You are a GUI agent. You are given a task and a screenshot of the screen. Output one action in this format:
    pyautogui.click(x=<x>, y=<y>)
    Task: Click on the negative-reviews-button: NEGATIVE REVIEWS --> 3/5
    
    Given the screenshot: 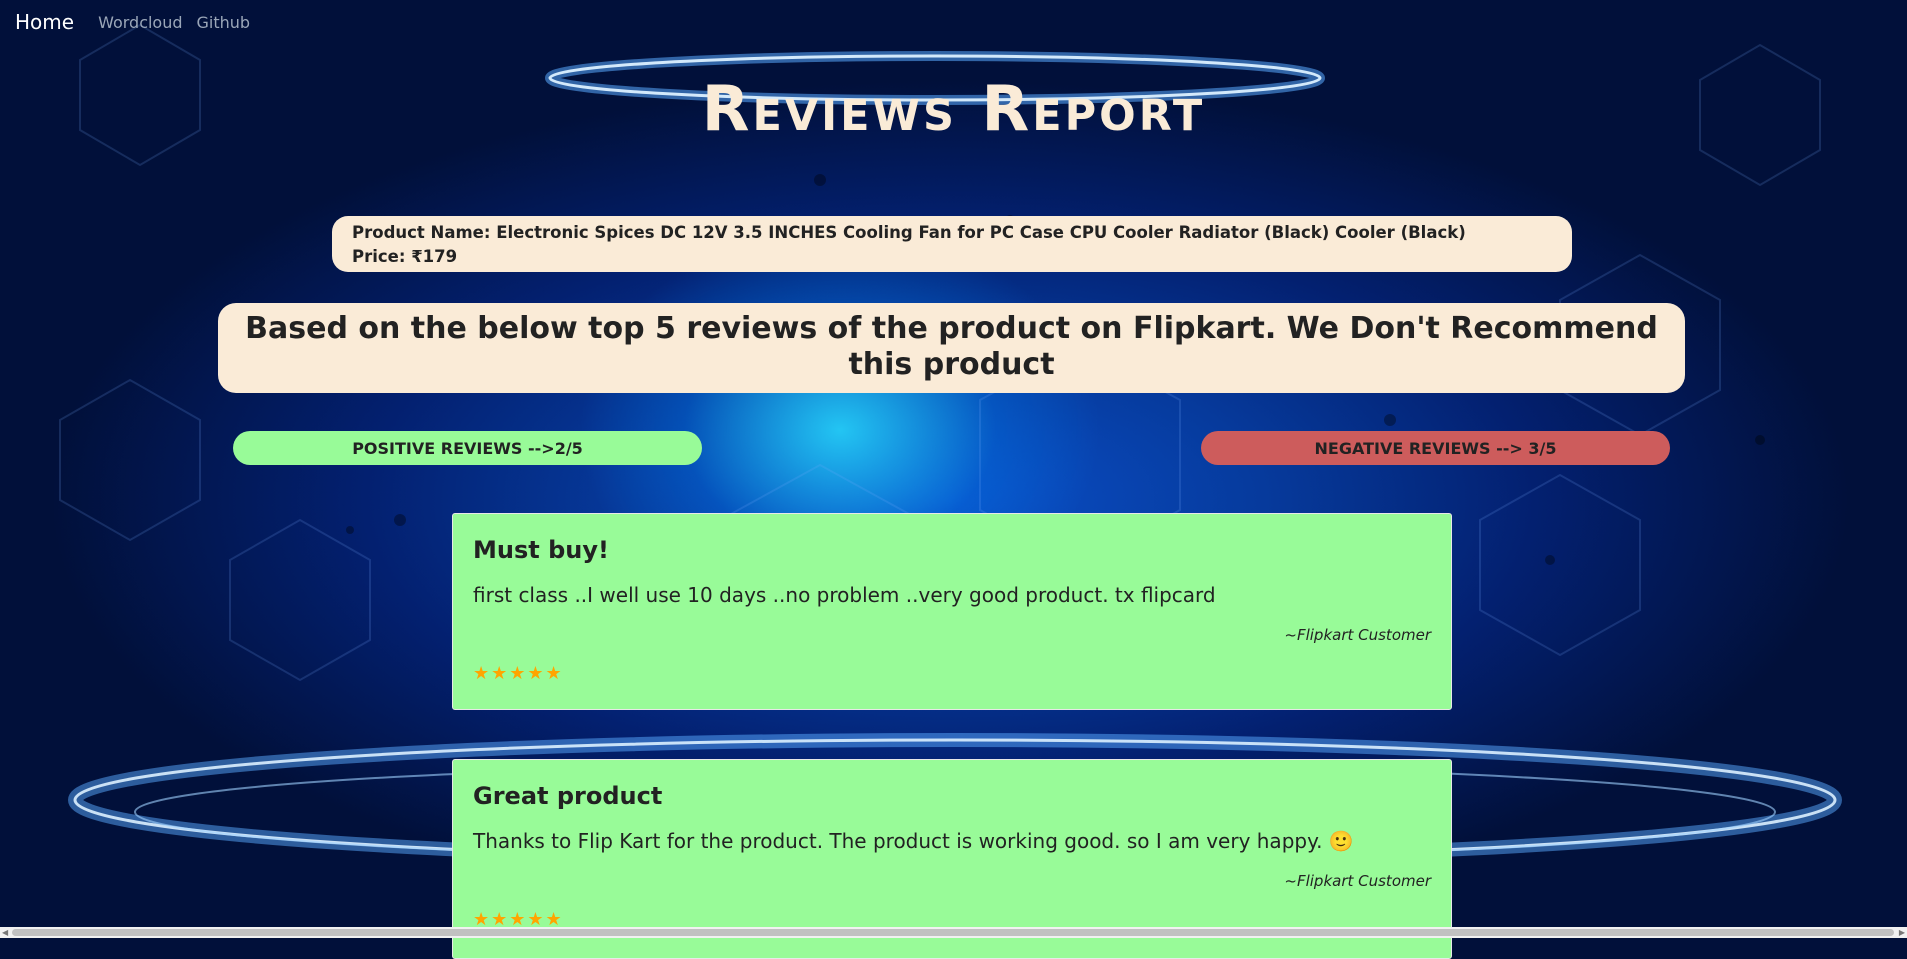 What is the action you would take?
    pyautogui.click(x=1435, y=448)
    